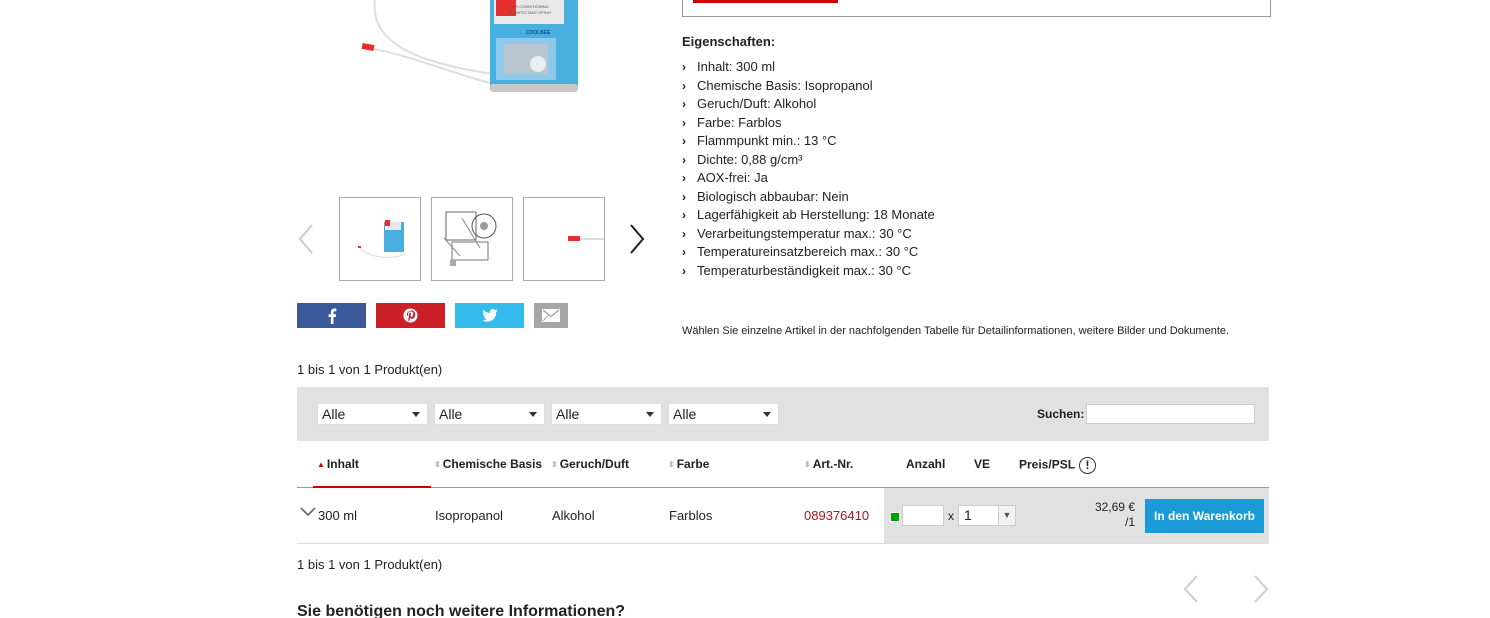 This screenshot has height=618, width=1490. Describe the element at coordinates (923, 515) in the screenshot. I see `quantity-input` at that location.